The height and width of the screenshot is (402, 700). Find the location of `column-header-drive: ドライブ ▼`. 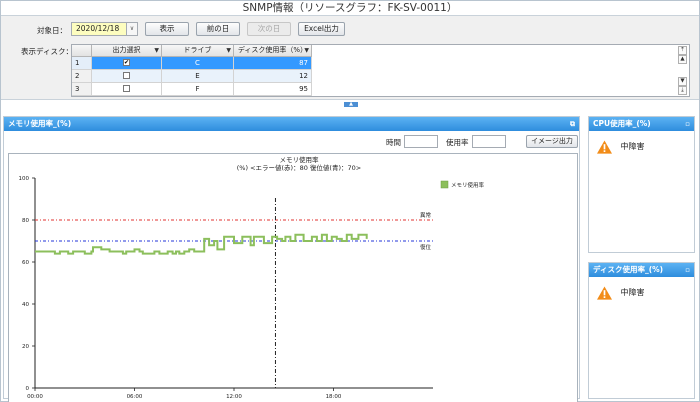

column-header-drive: ドライブ ▼ is located at coordinates (198, 51).